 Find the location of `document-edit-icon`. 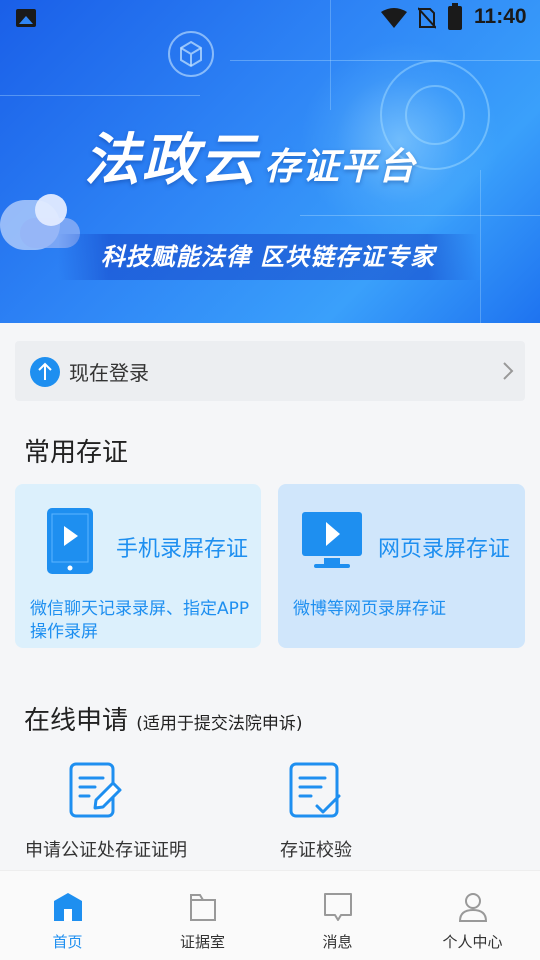

document-edit-icon is located at coordinates (95, 790).